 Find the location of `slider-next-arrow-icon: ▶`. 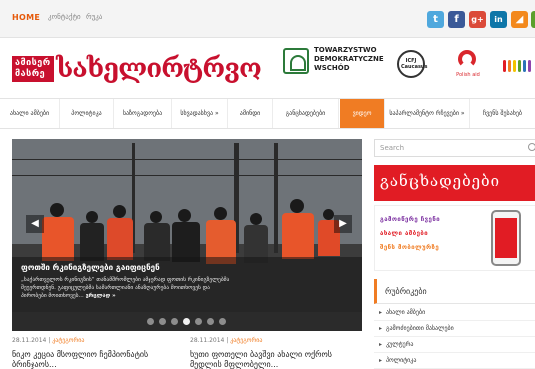

slider-next-arrow-icon: ▶ is located at coordinates (343, 224).